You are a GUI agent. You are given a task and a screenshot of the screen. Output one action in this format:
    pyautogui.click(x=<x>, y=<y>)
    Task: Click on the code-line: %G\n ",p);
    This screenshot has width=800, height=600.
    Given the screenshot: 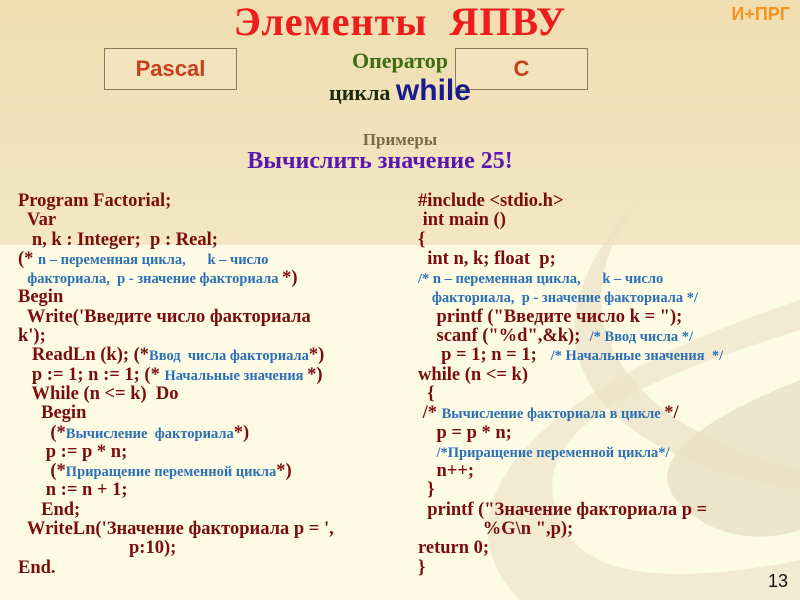 What is the action you would take?
    pyautogui.click(x=570, y=529)
    